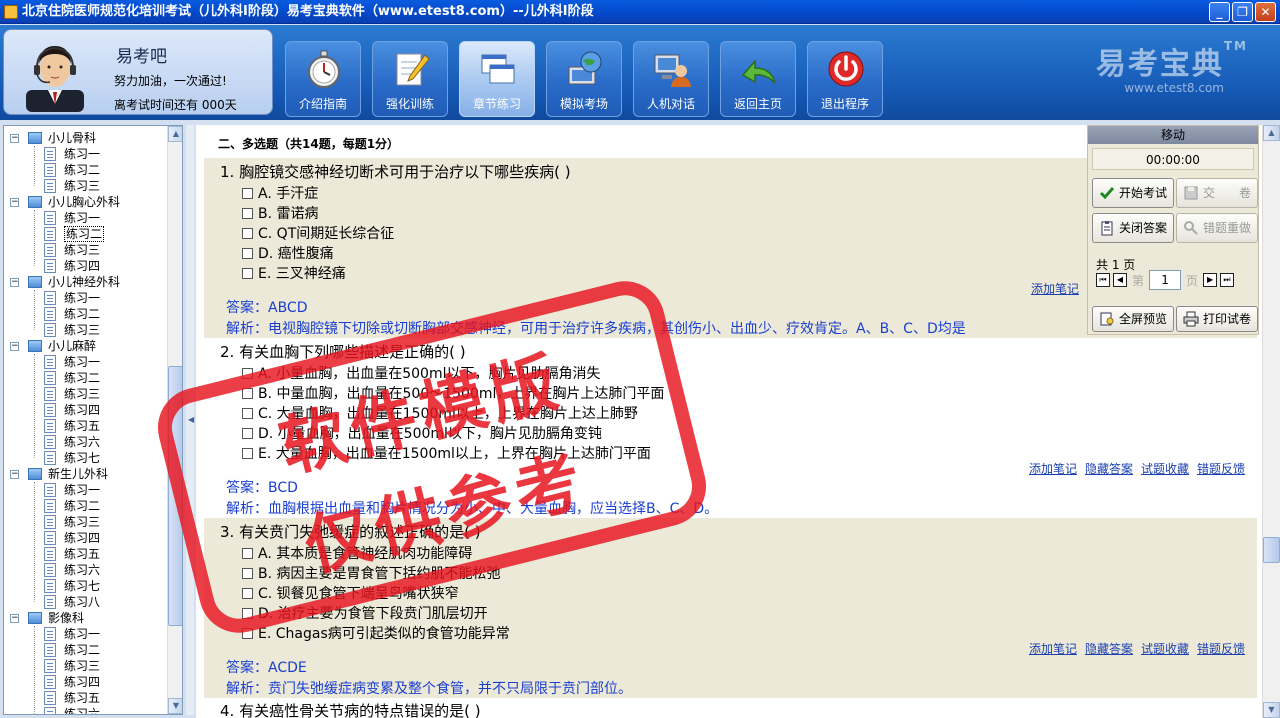  Describe the element at coordinates (845, 79) in the screenshot. I see `toolbar-exit-program-button: 退出程序` at that location.